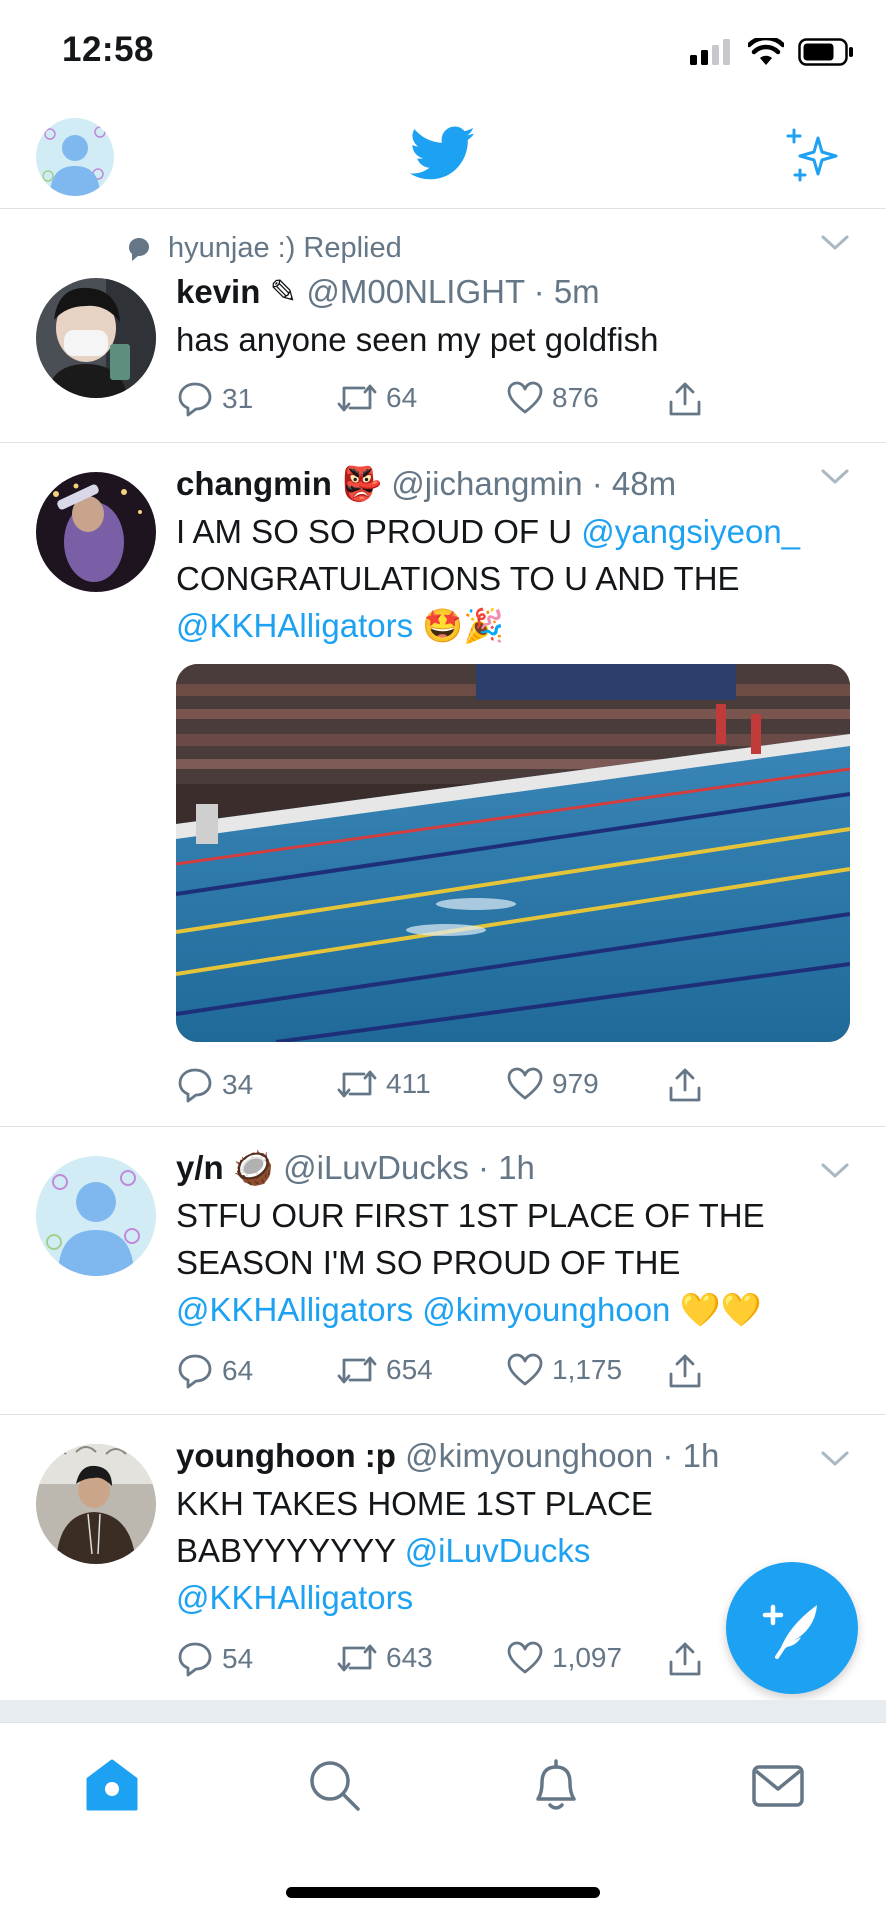 The height and width of the screenshot is (1921, 886). I want to click on mention-link: @kimyounghoon, so click(546, 1309).